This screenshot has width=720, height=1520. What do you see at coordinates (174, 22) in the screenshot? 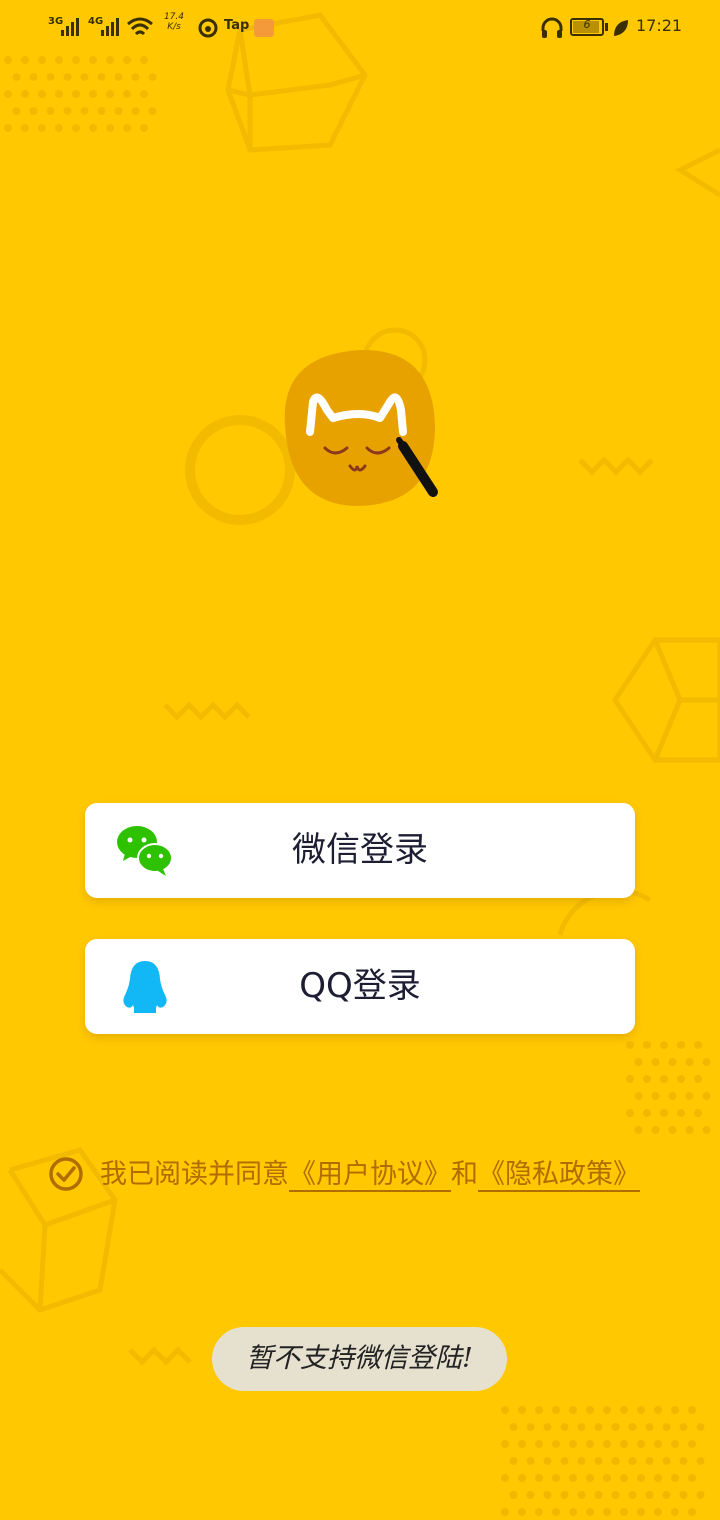
I see `network-speed: 17.4 K/s` at bounding box center [174, 22].